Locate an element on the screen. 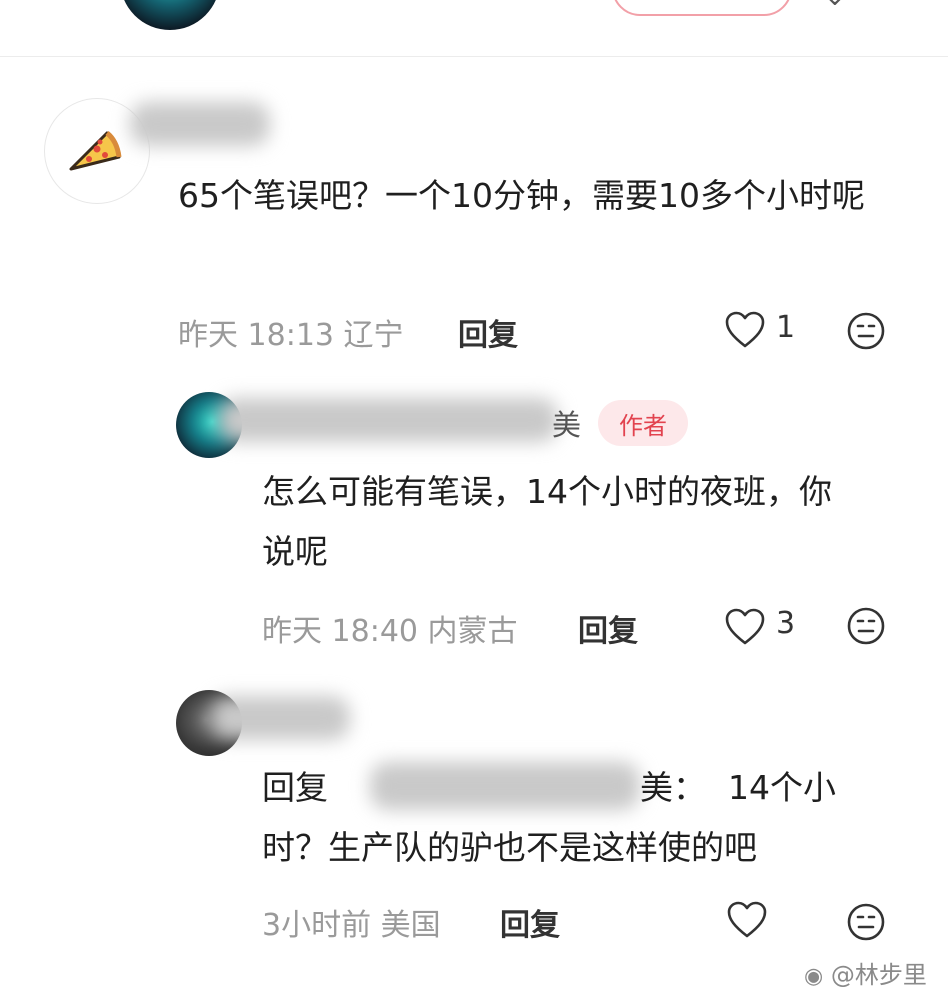 This screenshot has height=992, width=948. like-count: 3 is located at coordinates (786, 623).